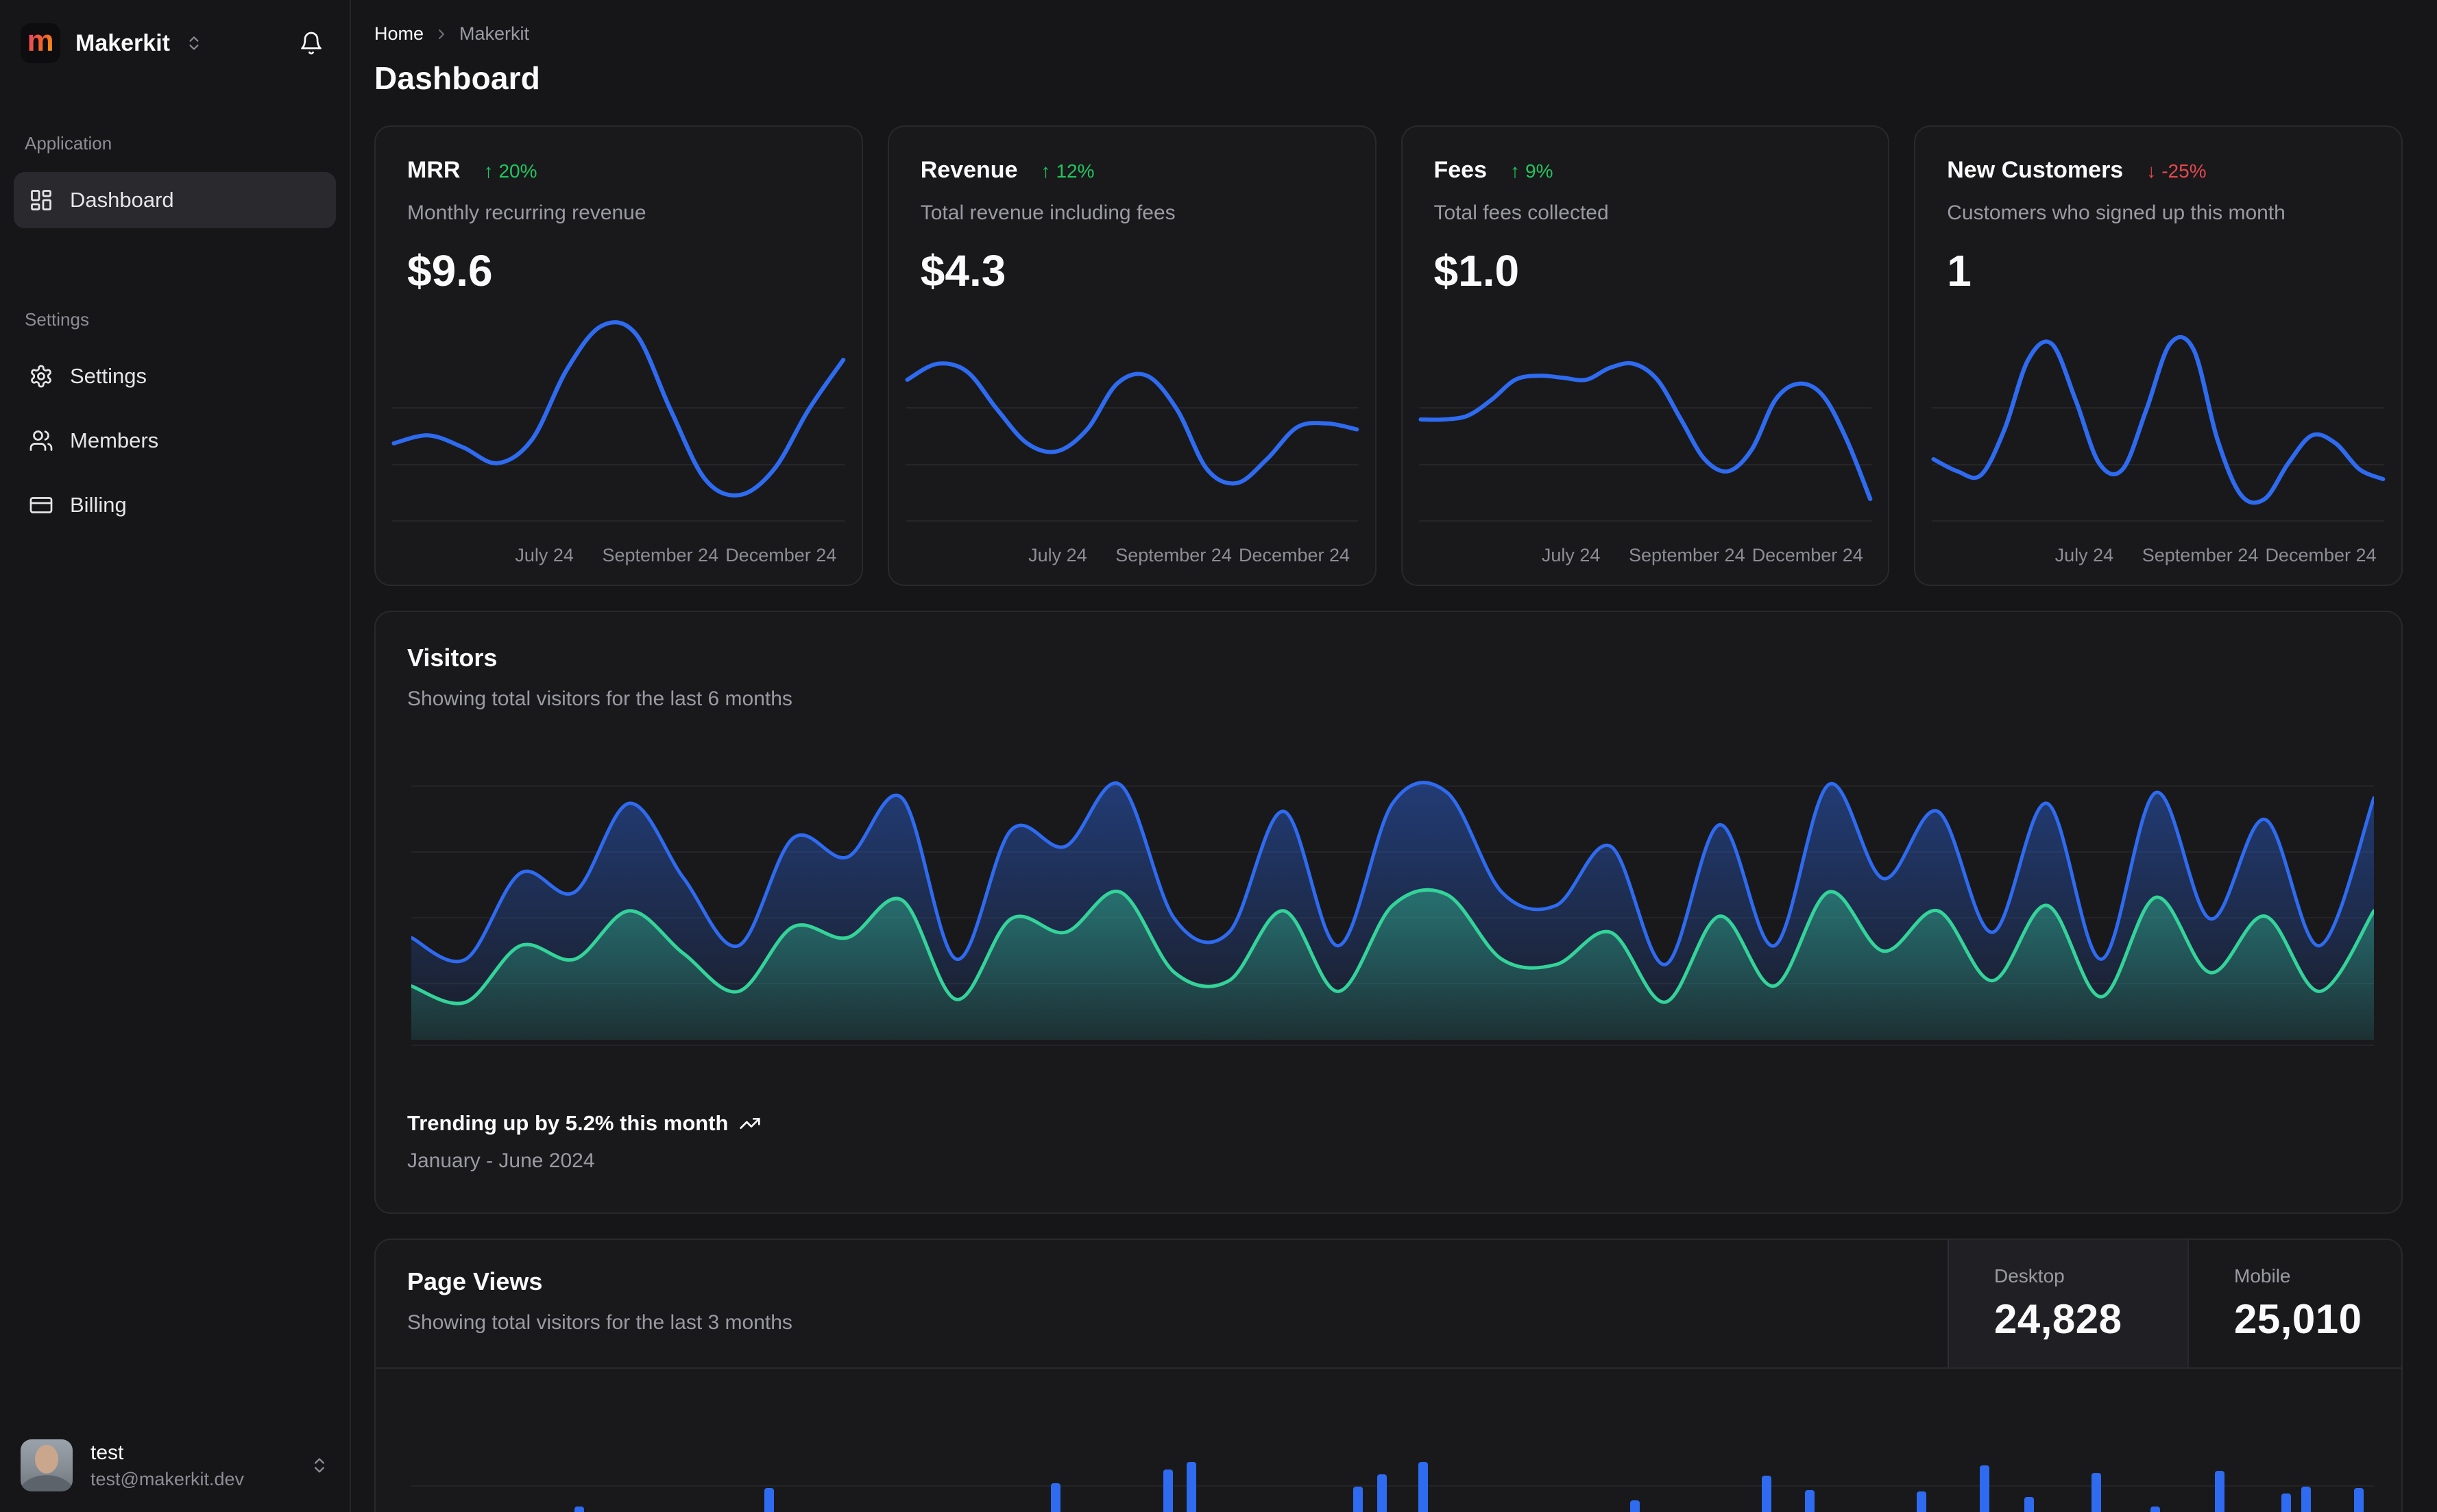  Describe the element at coordinates (167, 1478) in the screenshot. I see `user-email: test@makerkit.dev` at that location.